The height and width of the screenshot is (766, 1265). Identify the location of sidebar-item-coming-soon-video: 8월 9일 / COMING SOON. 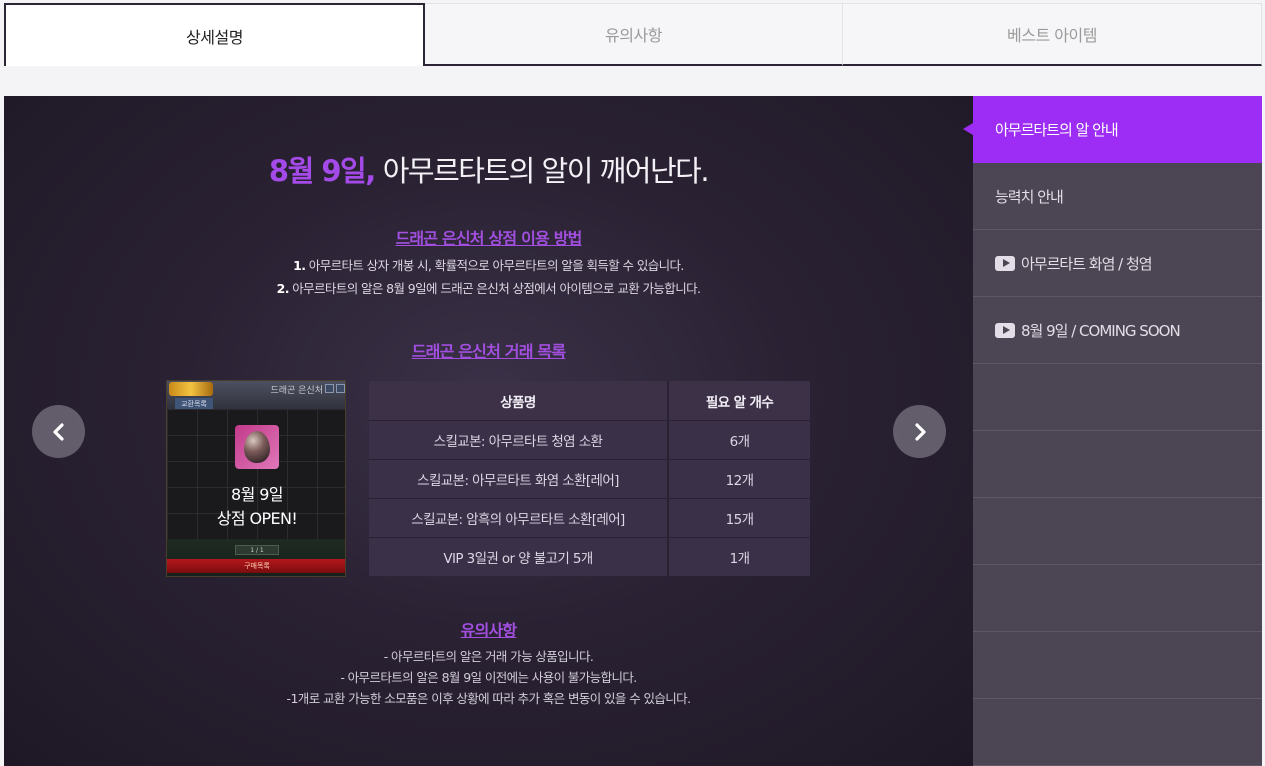
(1117, 330).